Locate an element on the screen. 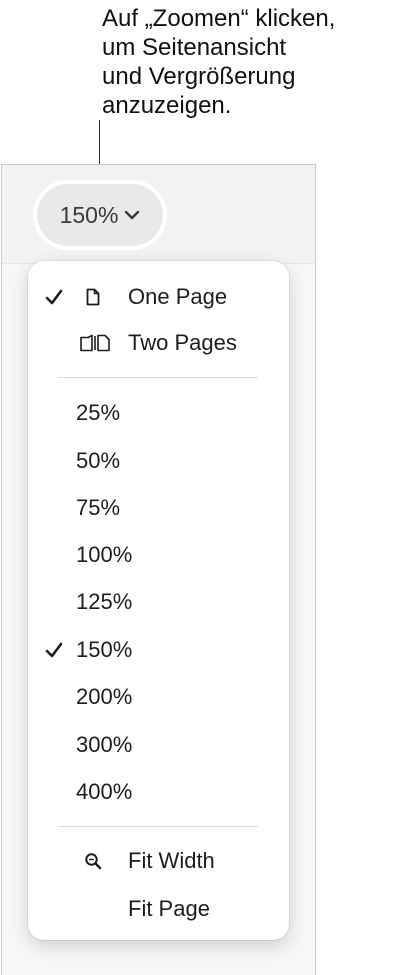 The width and height of the screenshot is (409, 975). menu-item-fit-width: Fit Width is located at coordinates (158, 861).